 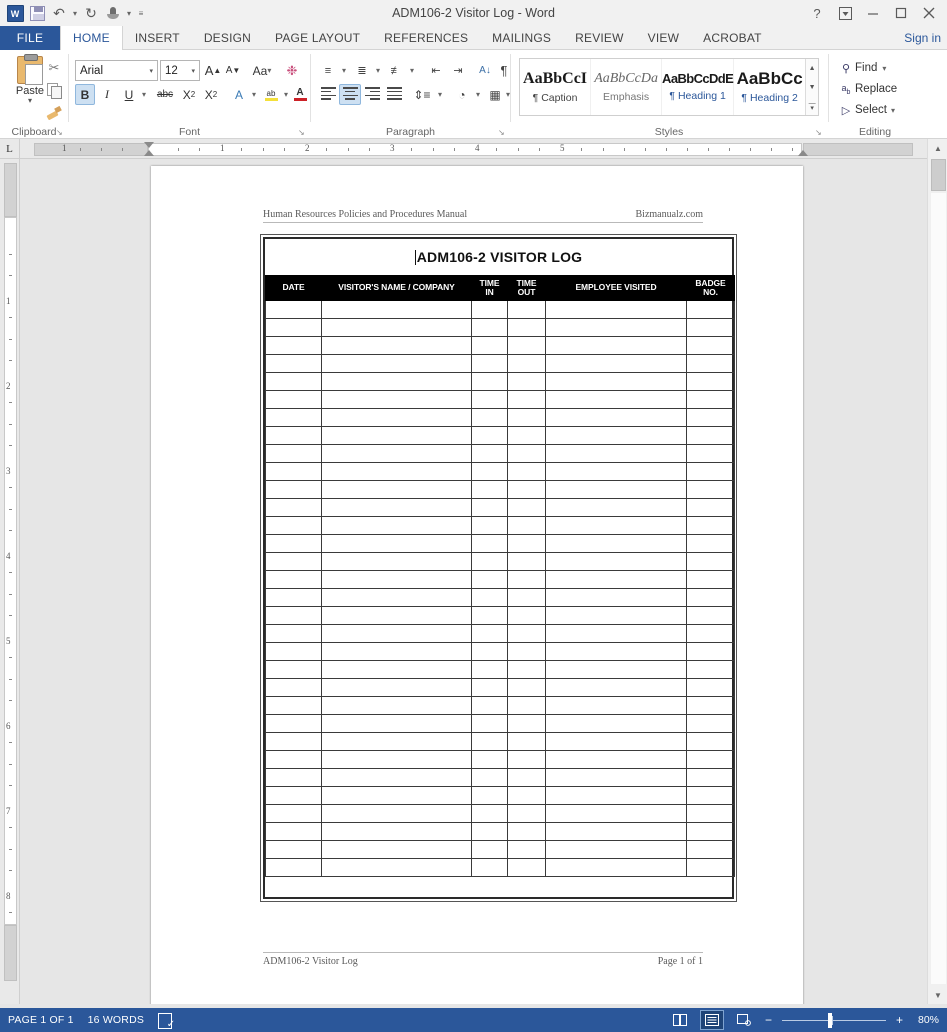 I want to click on numbering-dropdown-icon: ▾, so click(x=378, y=70).